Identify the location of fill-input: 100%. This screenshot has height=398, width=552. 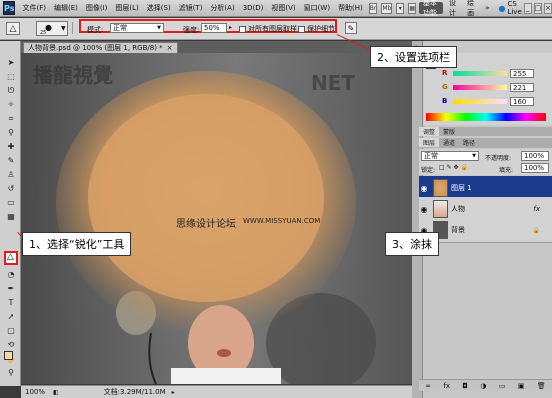
(535, 168).